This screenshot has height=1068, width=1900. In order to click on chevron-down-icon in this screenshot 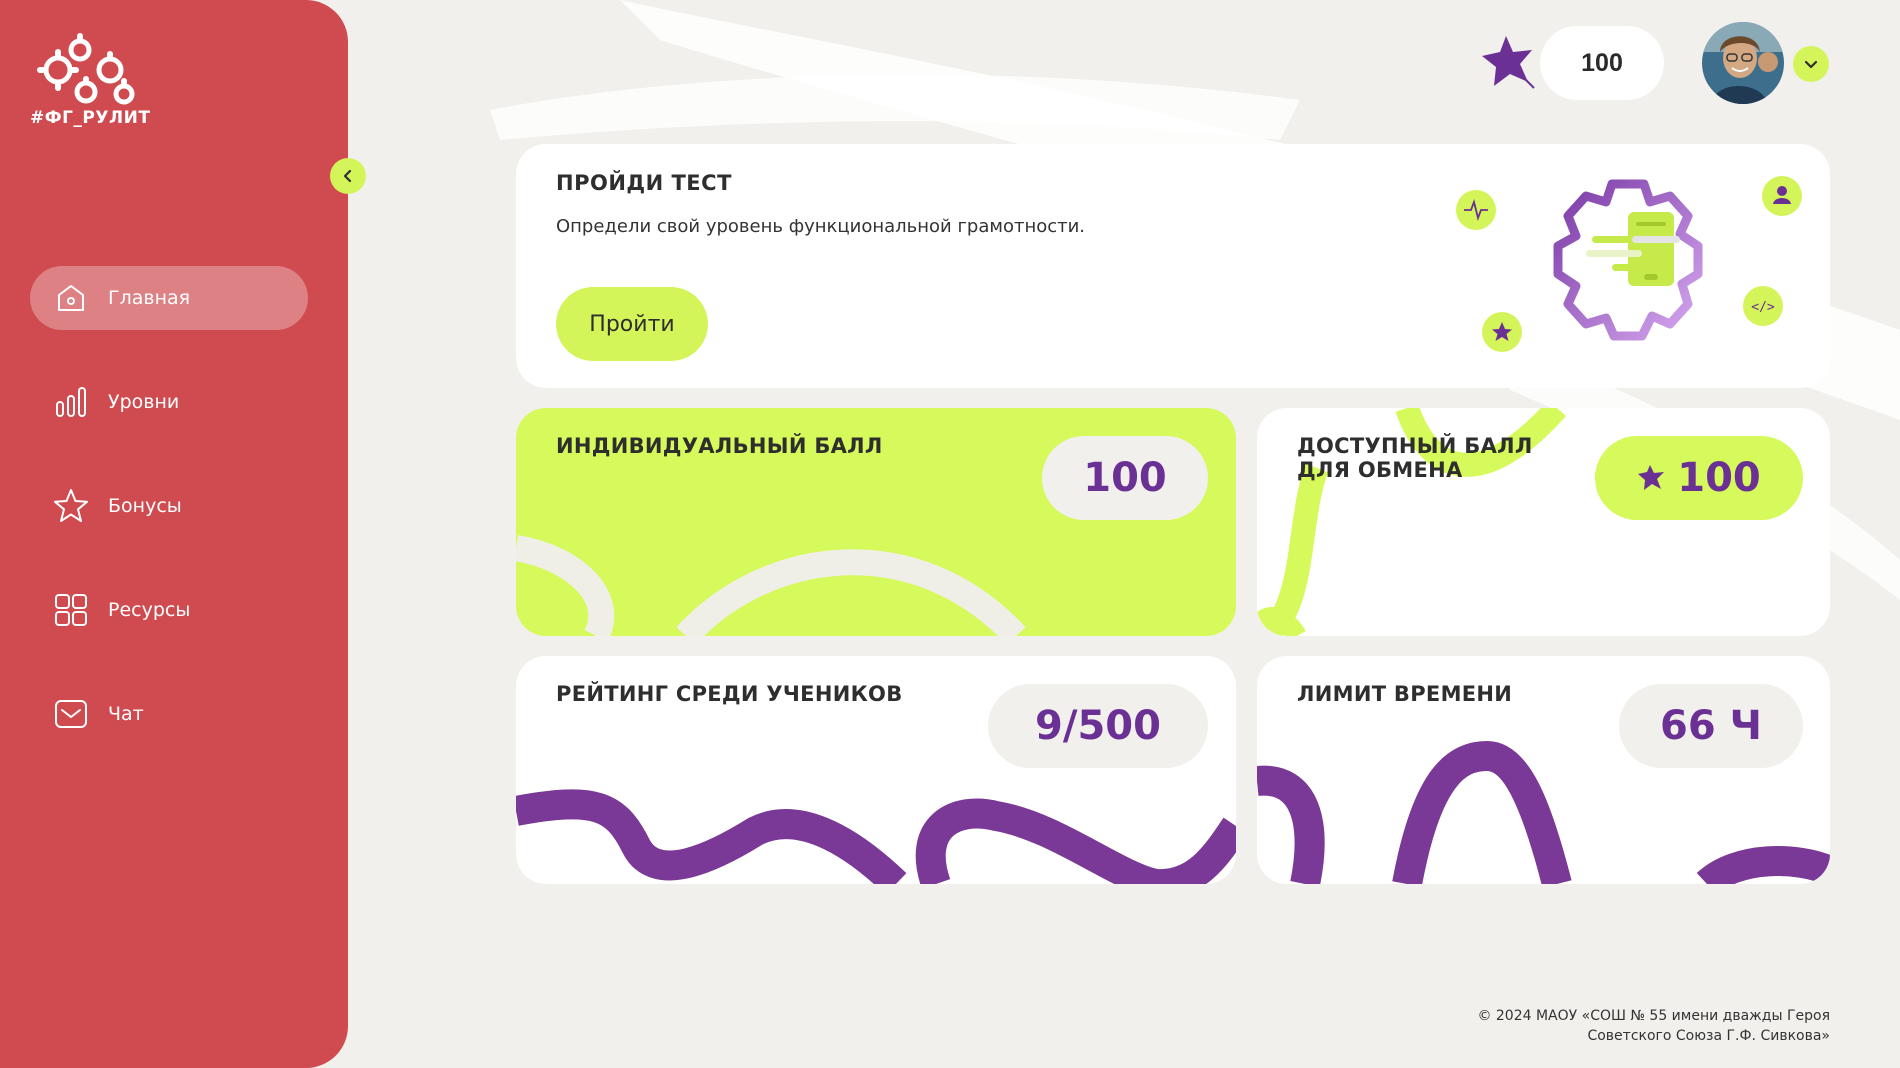, I will do `click(1811, 64)`.